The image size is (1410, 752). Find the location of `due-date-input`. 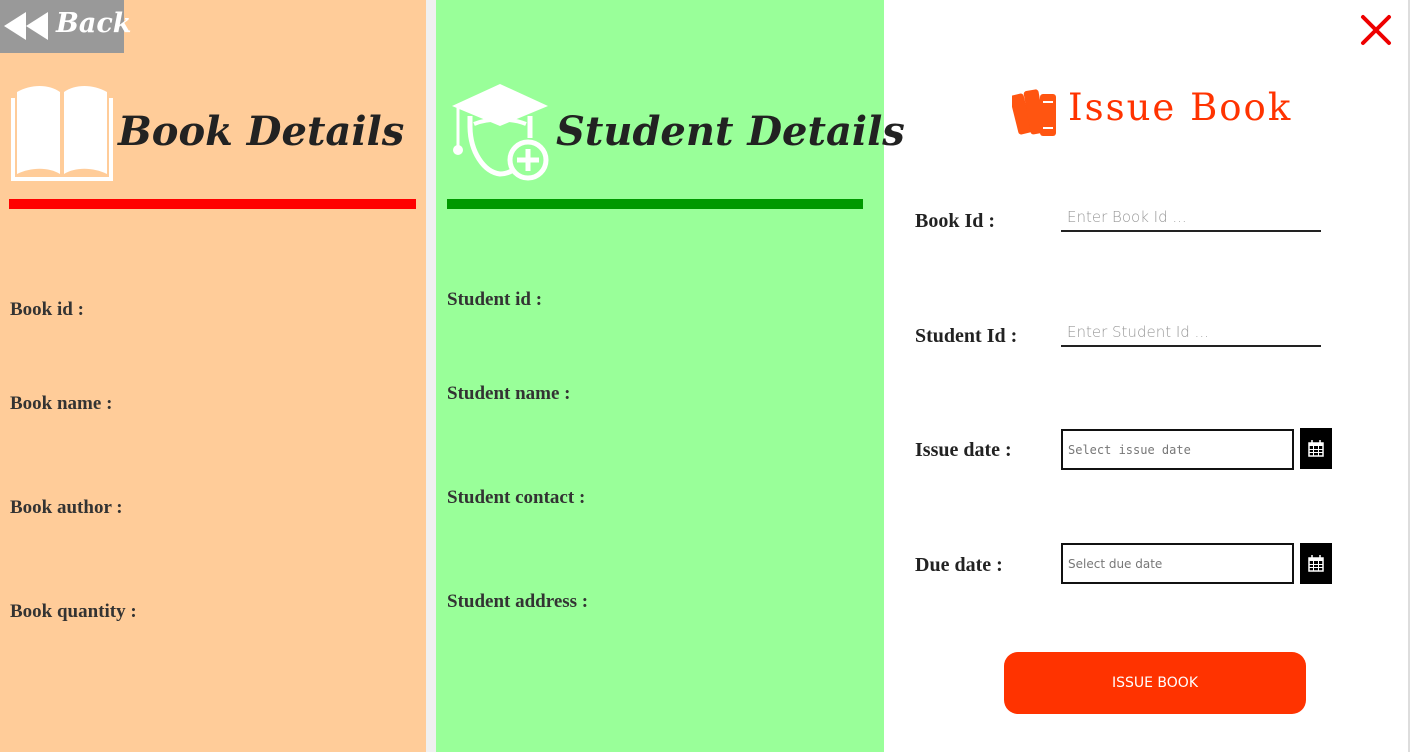

due-date-input is located at coordinates (1177, 563).